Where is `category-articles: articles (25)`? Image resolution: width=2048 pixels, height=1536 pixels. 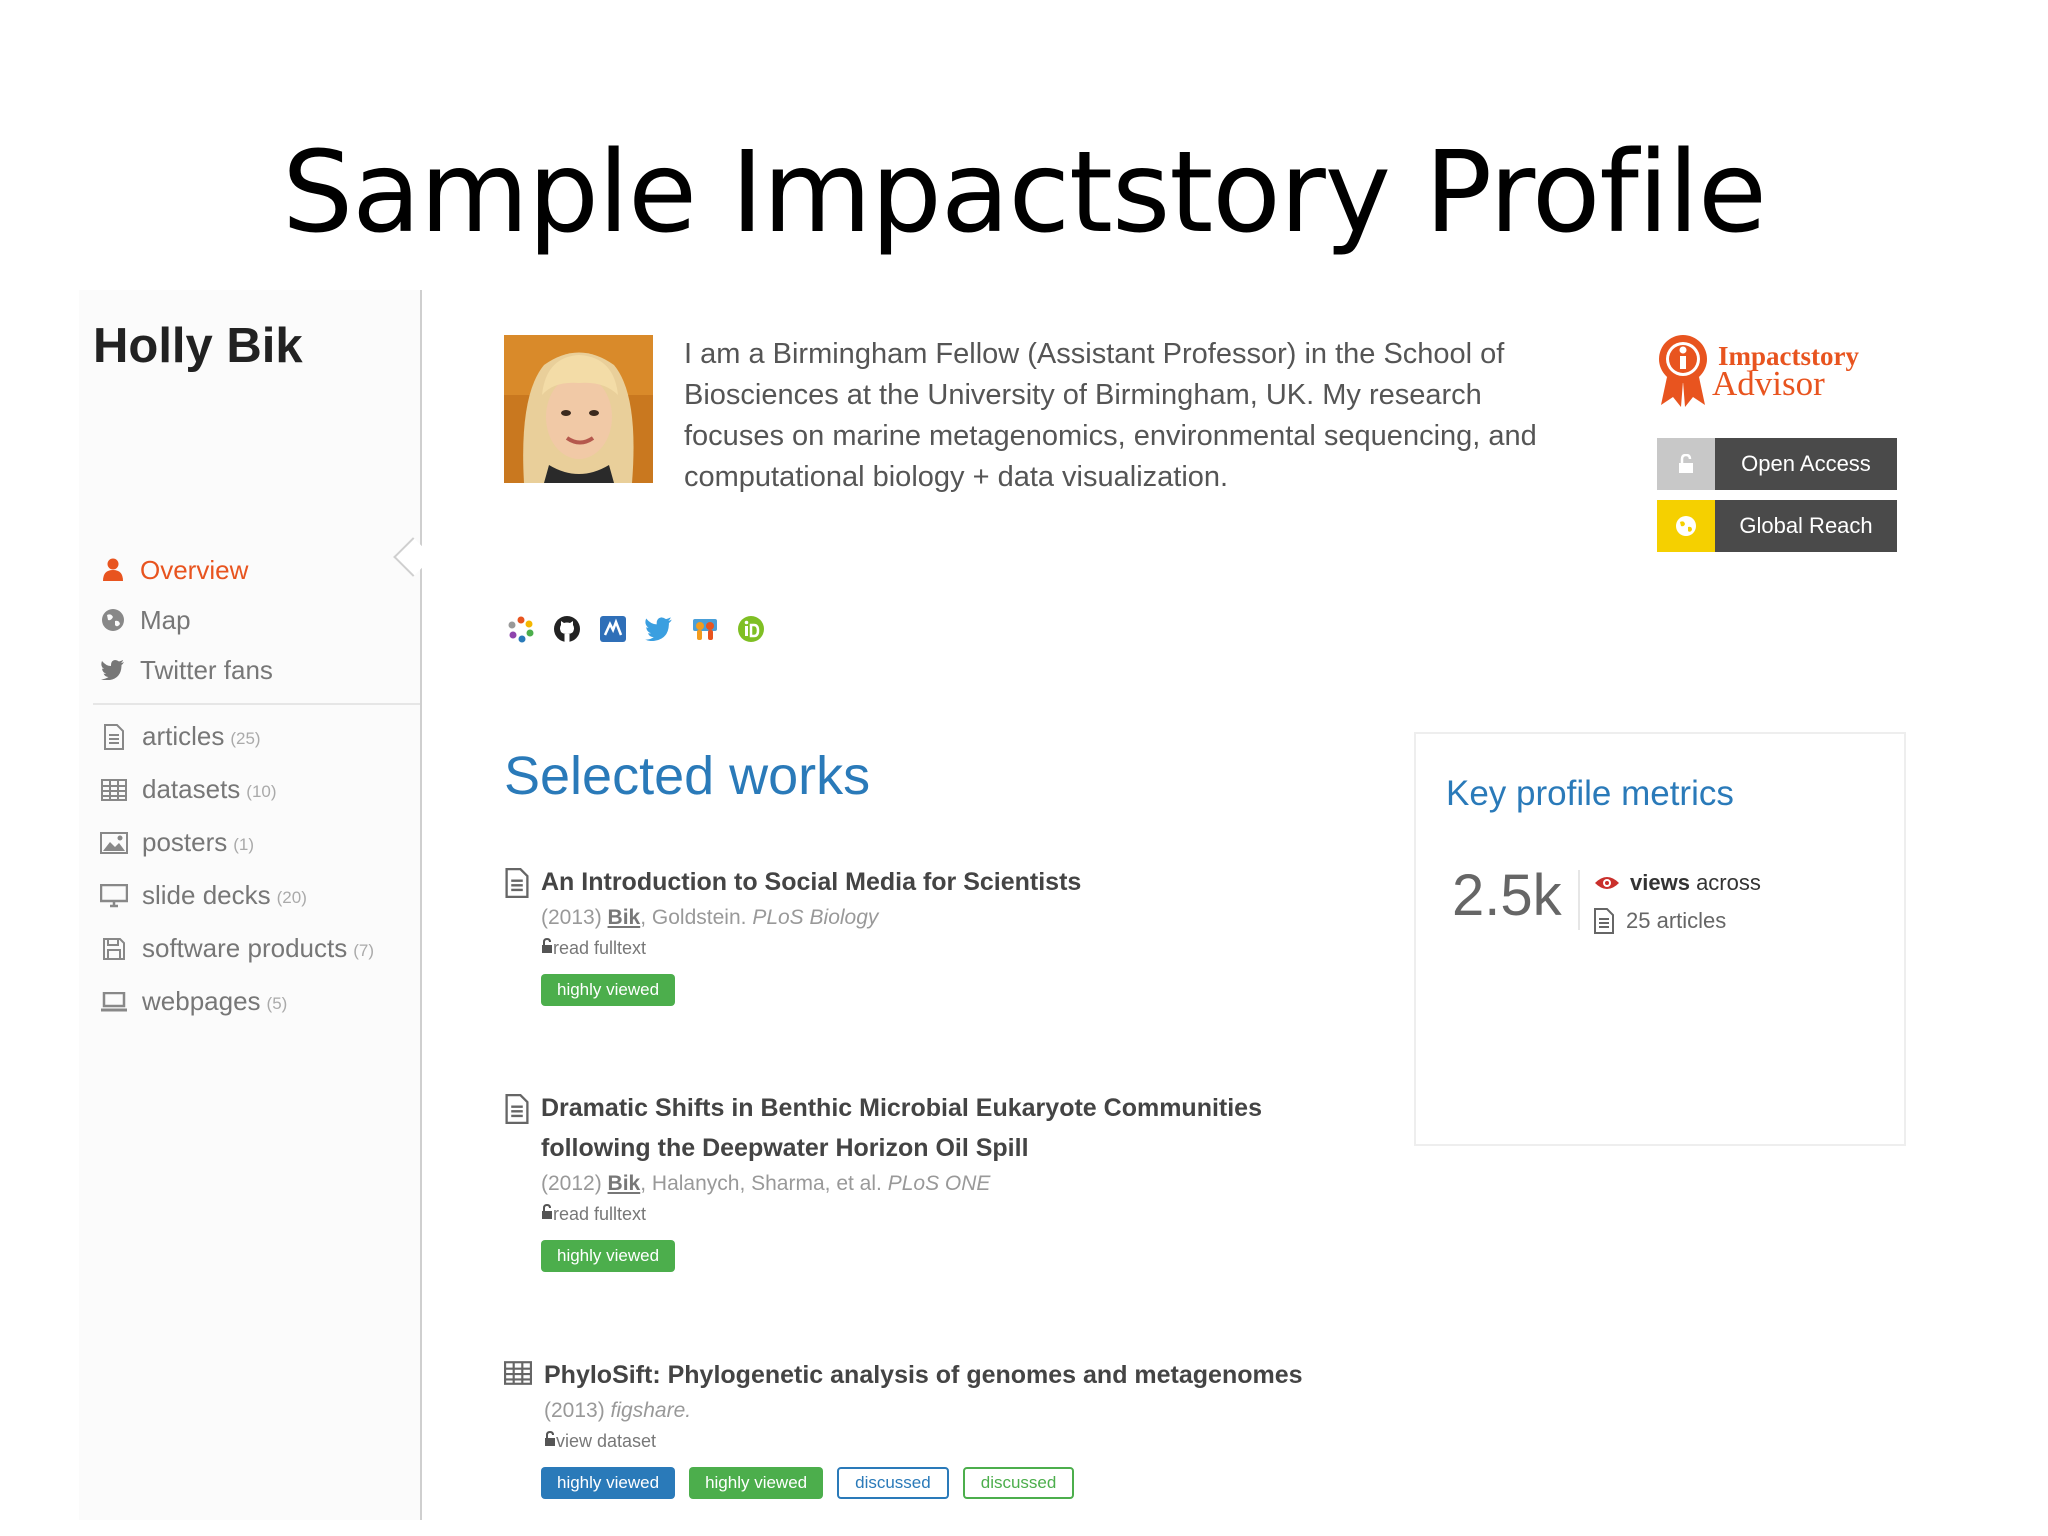 category-articles: articles (25) is located at coordinates (260, 736).